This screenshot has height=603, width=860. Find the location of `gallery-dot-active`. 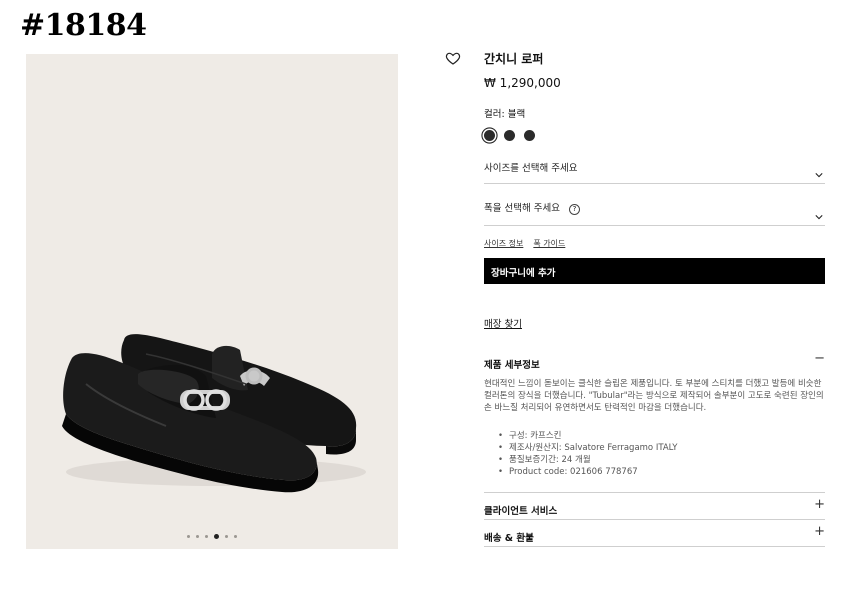

gallery-dot-active is located at coordinates (216, 536).